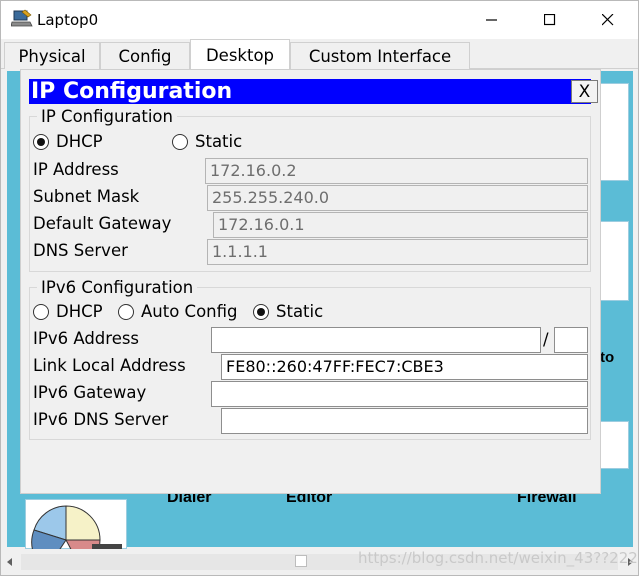 The height and width of the screenshot is (576, 639). What do you see at coordinates (107, 116) in the screenshot?
I see `ipv4-group-title: IP Configuration` at bounding box center [107, 116].